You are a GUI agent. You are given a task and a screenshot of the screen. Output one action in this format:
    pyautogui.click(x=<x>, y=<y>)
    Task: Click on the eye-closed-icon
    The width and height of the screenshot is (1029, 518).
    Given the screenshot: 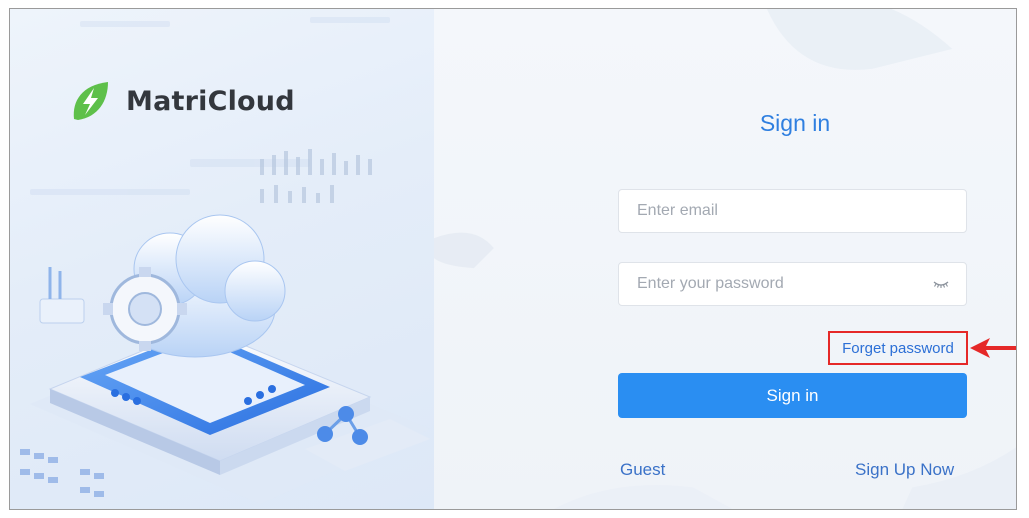 What is the action you would take?
    pyautogui.click(x=941, y=284)
    